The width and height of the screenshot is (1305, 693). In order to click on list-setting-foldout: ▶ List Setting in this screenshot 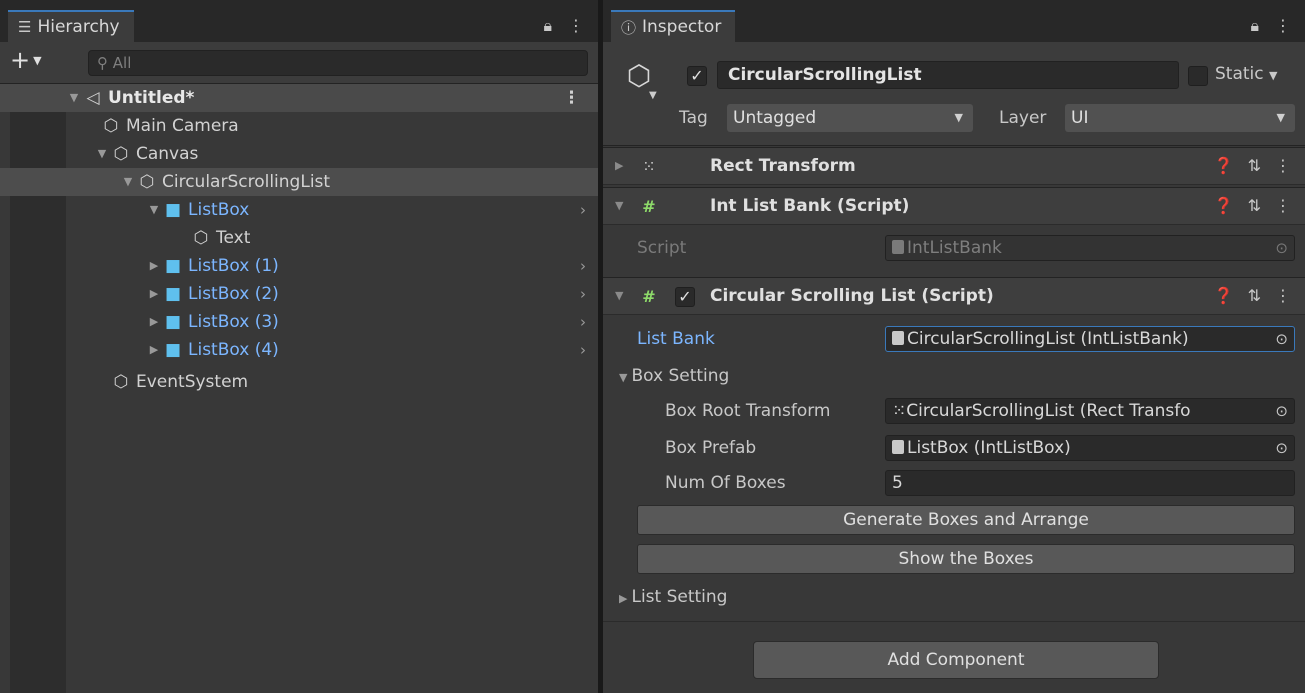, I will do `click(673, 597)`.